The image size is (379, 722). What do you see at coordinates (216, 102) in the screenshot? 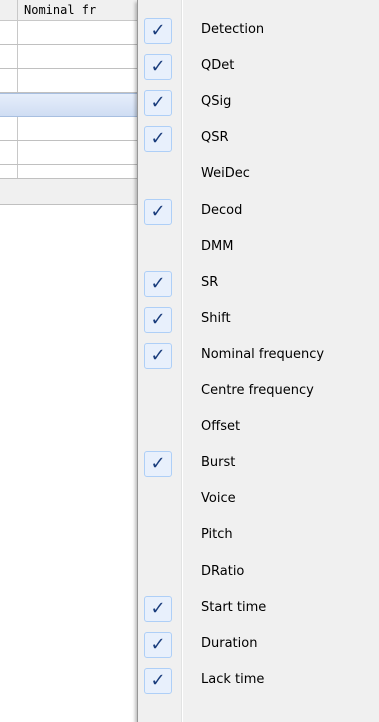
I see `menu-item-label: QSig` at bounding box center [216, 102].